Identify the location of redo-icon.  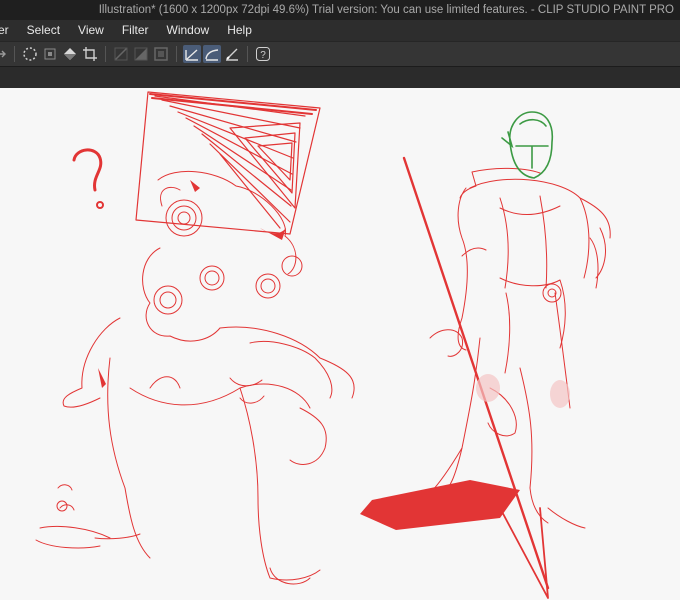
(4, 54).